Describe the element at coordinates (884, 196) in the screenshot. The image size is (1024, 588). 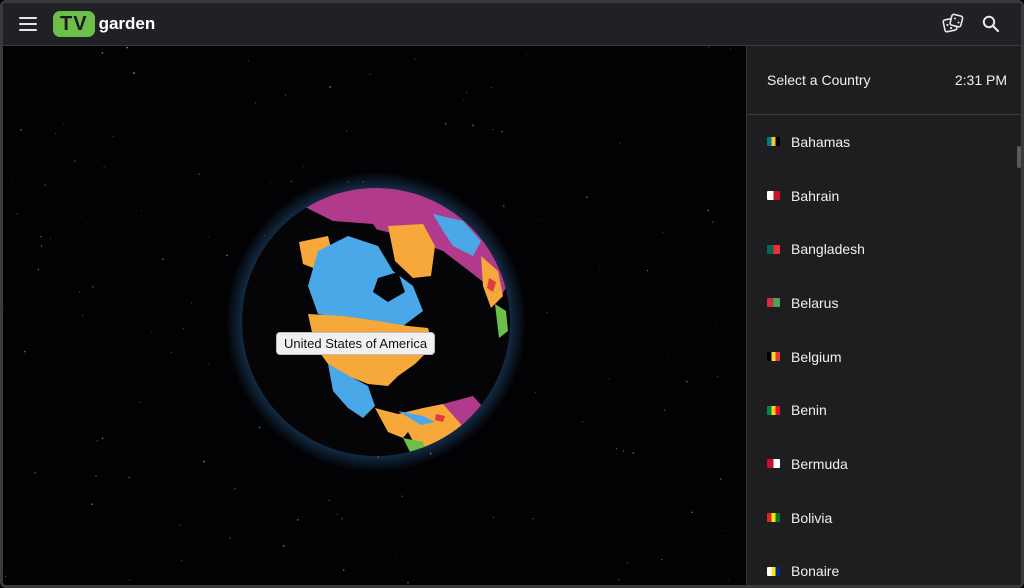
I see `country-item: Bahrain` at that location.